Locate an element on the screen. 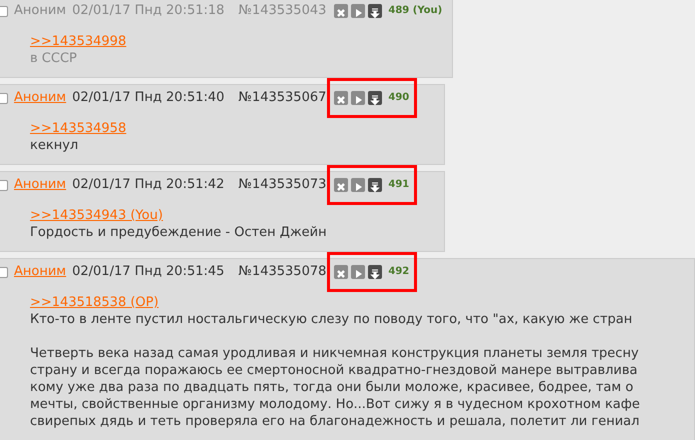  post-text: Кто-то в ленте пустил ностальгическую слезу по поводу того, что "ах, какую же стран is located at coordinates (332, 319).